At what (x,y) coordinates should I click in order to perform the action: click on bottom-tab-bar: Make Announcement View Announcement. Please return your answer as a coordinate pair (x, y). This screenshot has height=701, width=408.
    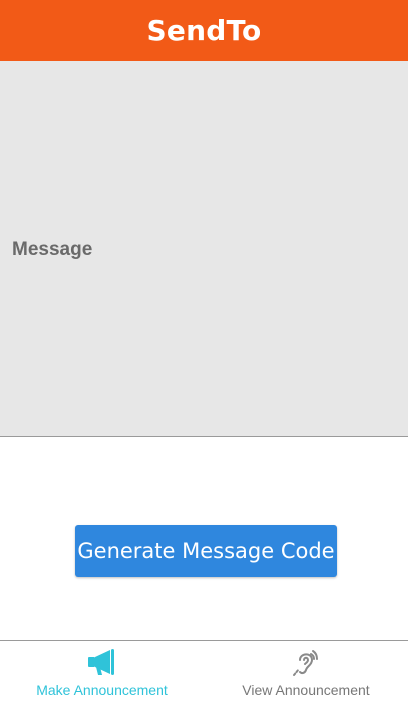
    Looking at the image, I should click on (204, 670).